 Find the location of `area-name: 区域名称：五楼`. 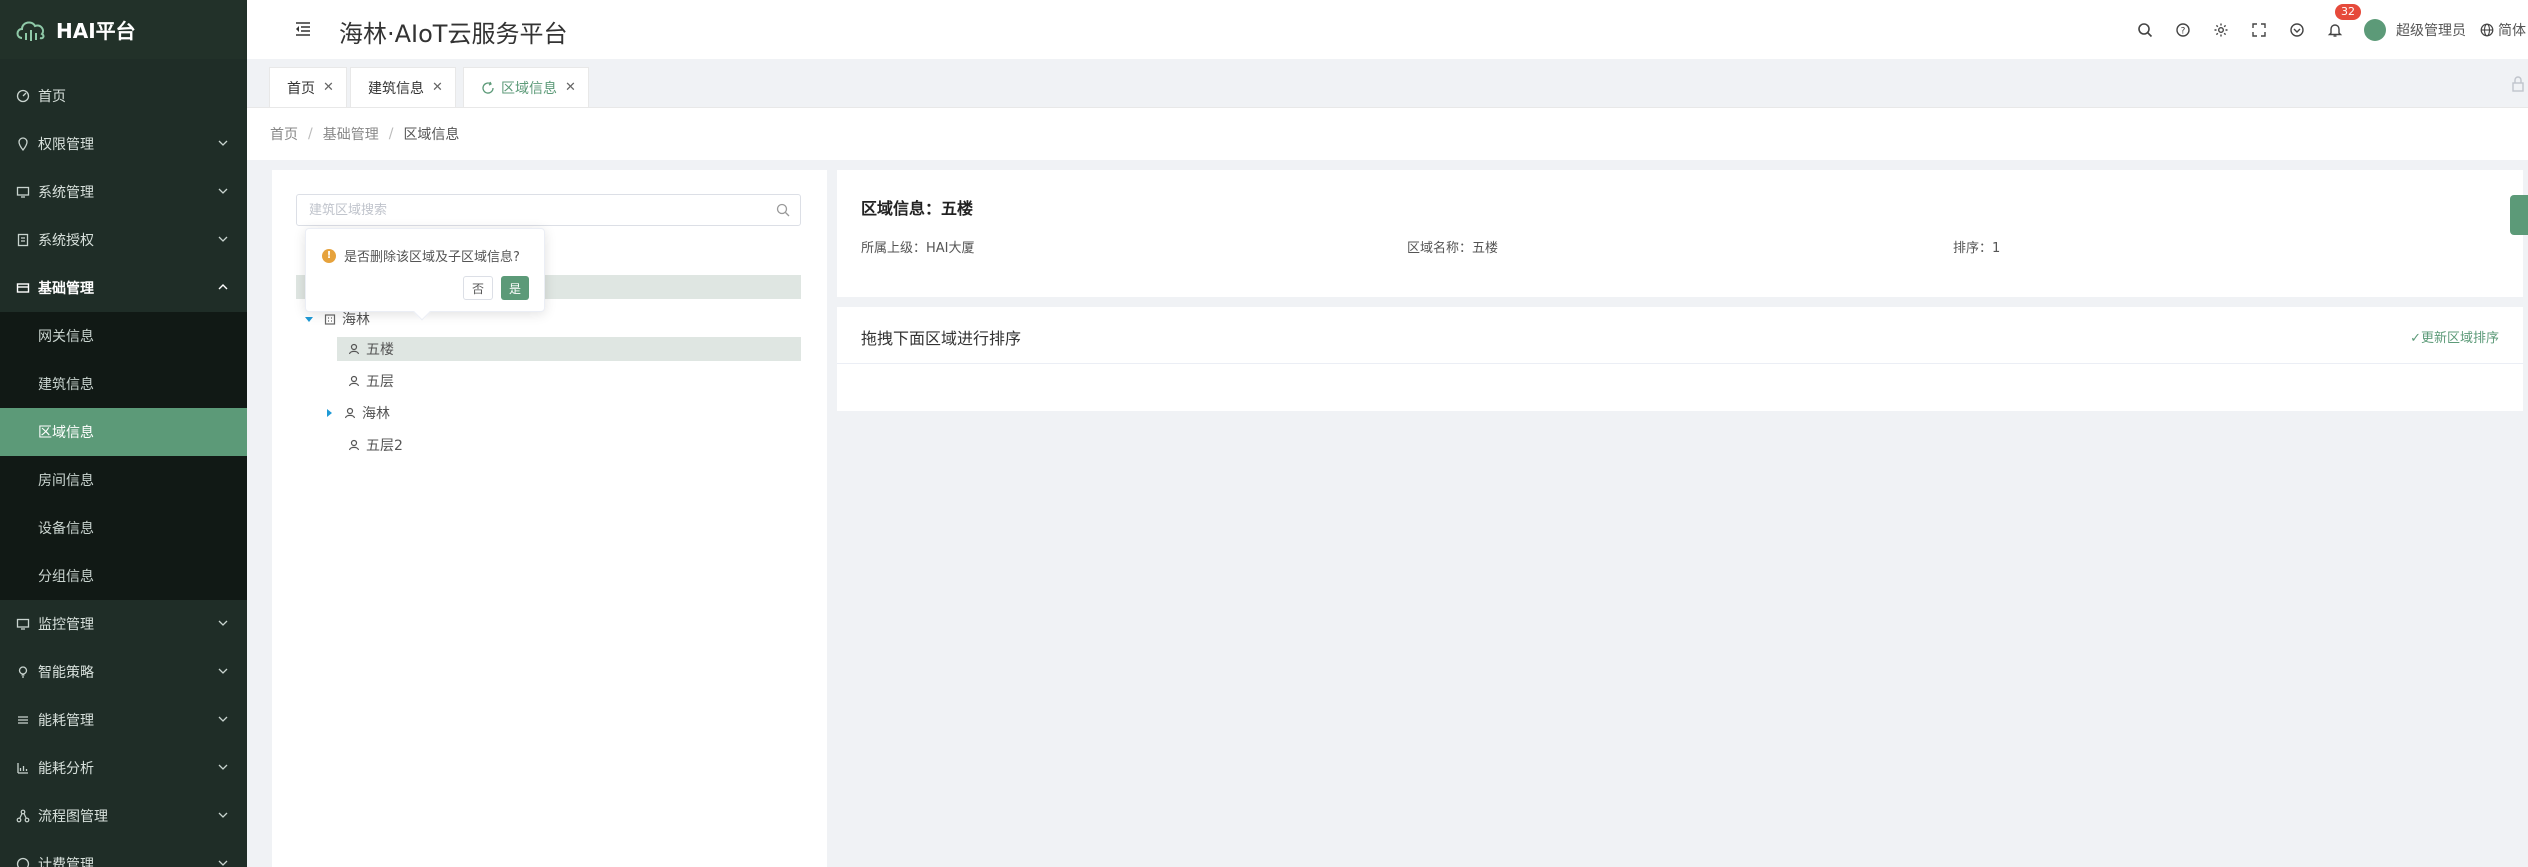

area-name: 区域名称：五楼 is located at coordinates (1453, 248).